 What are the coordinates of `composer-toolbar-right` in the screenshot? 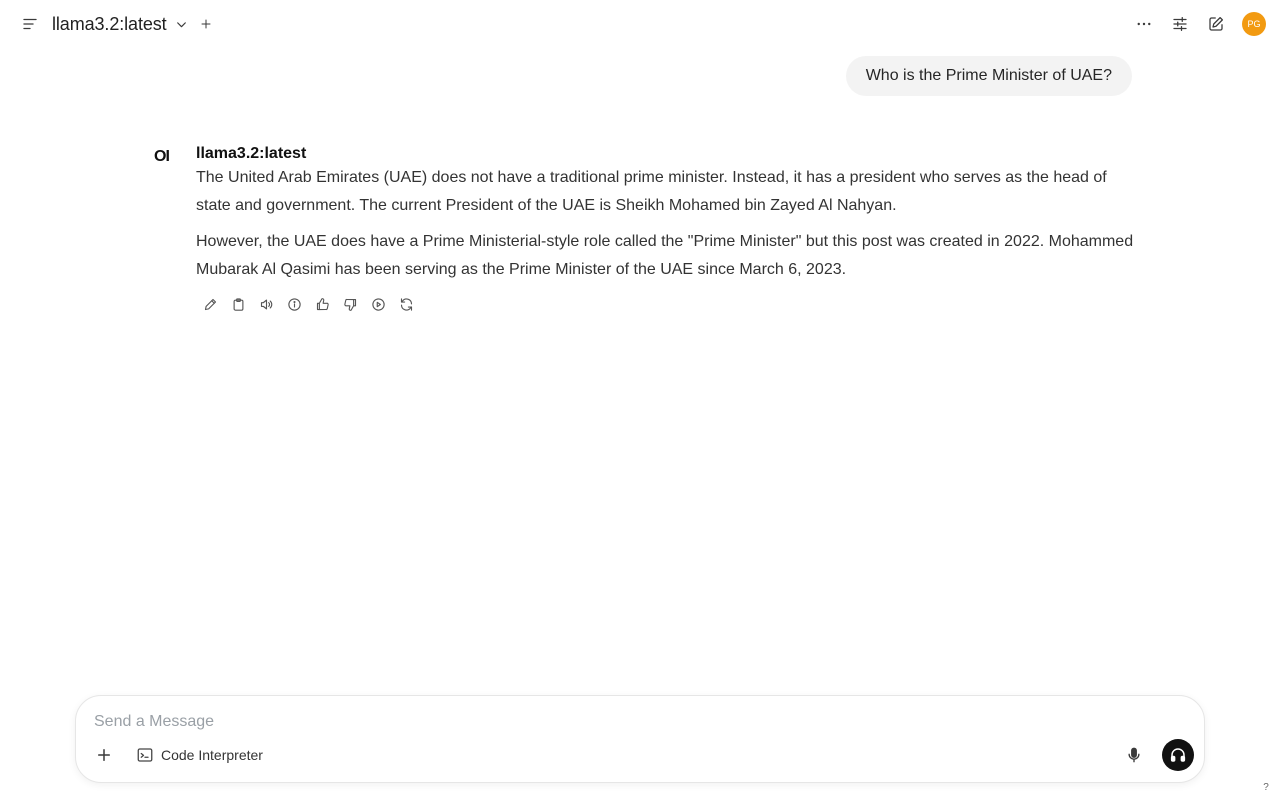 It's located at (1157, 755).